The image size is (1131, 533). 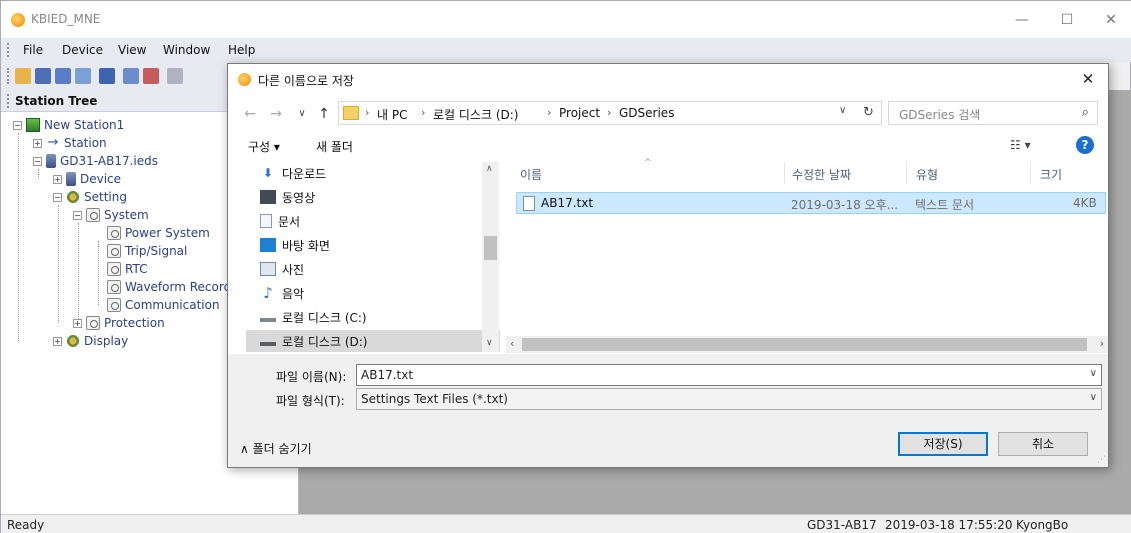 What do you see at coordinates (475, 114) in the screenshot?
I see `breadcrumb-item: 로컬 디스크 (D:)` at bounding box center [475, 114].